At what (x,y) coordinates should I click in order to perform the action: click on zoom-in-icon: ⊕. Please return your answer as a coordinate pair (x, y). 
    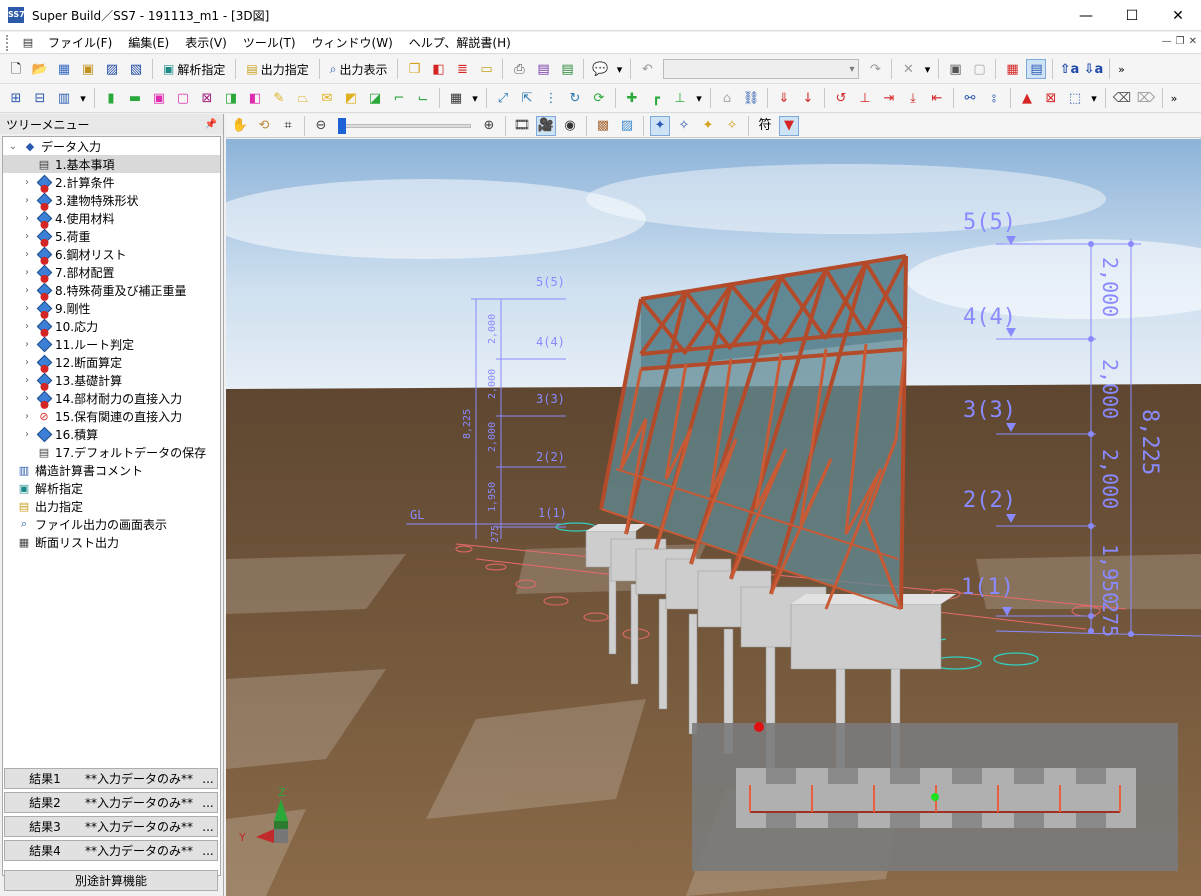
    Looking at the image, I should click on (489, 126).